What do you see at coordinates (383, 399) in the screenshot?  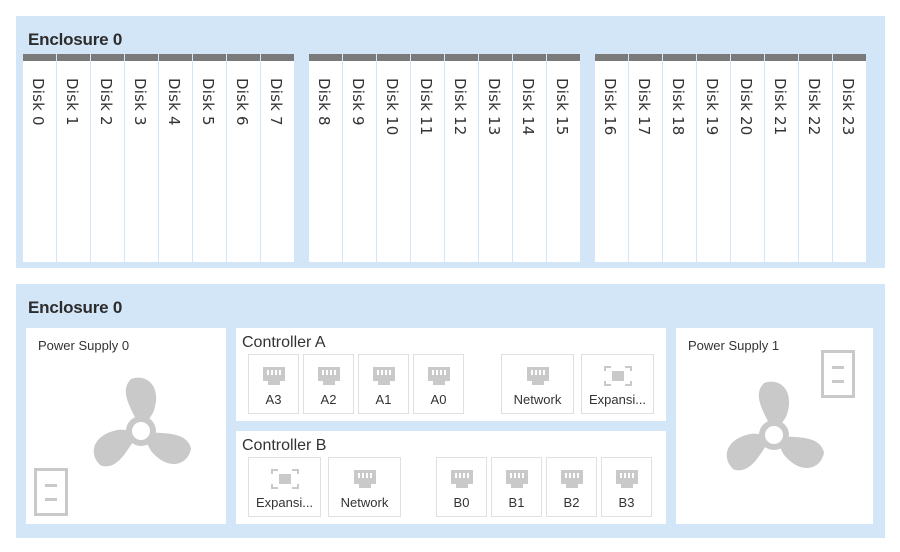 I see `port-label: A1` at bounding box center [383, 399].